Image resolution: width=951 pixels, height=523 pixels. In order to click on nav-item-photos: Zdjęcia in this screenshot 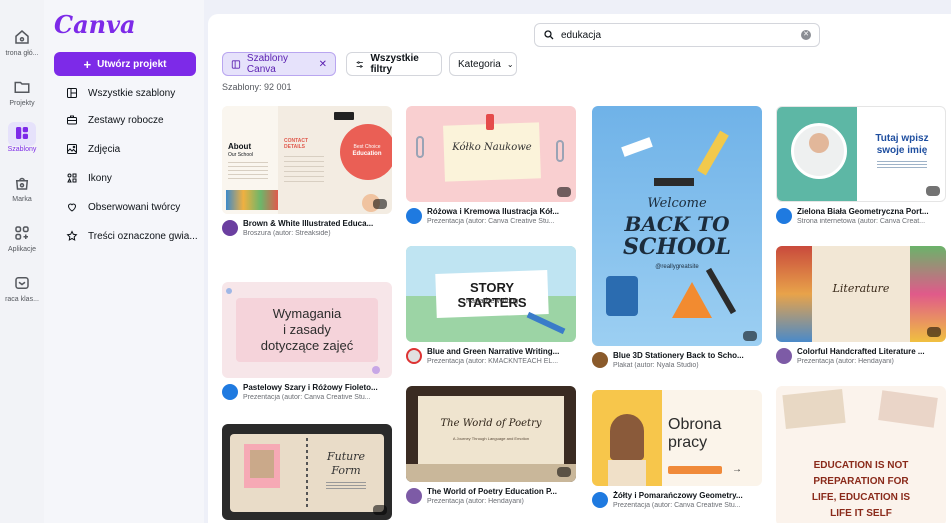, I will do `click(93, 149)`.